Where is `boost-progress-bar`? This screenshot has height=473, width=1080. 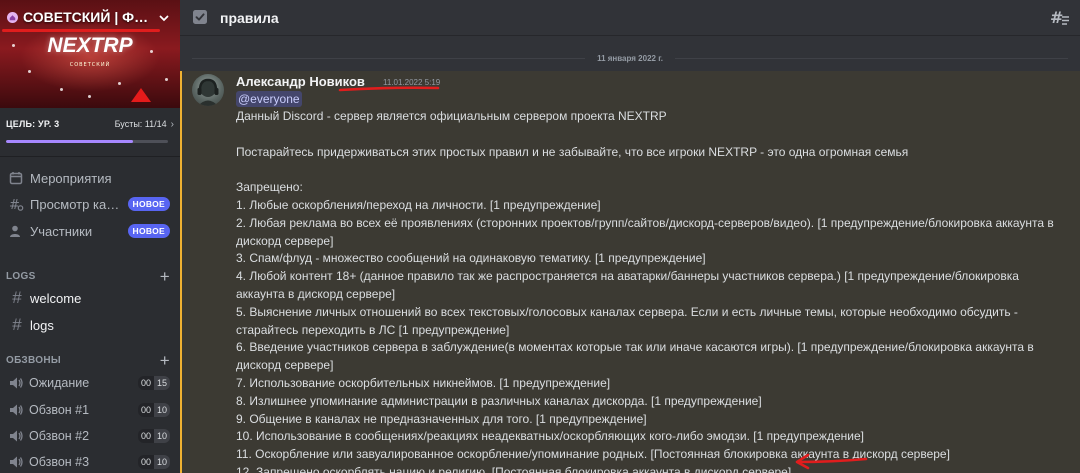 boost-progress-bar is located at coordinates (87, 141).